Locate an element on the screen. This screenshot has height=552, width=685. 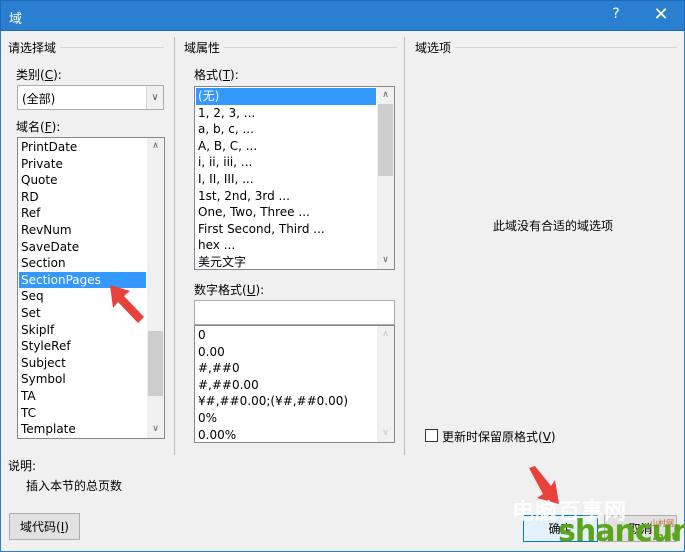
chevron-down-icon: ∨ is located at coordinates (154, 97).